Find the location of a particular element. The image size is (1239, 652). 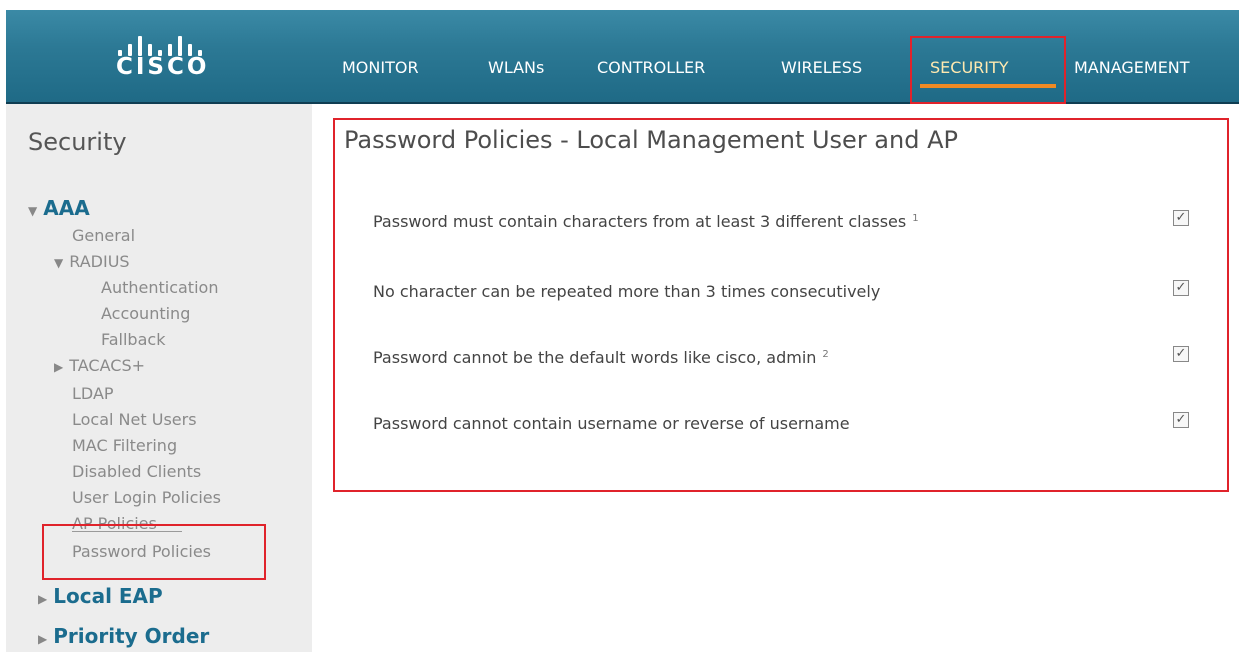

nav-wlans: WLANs is located at coordinates (516, 67).